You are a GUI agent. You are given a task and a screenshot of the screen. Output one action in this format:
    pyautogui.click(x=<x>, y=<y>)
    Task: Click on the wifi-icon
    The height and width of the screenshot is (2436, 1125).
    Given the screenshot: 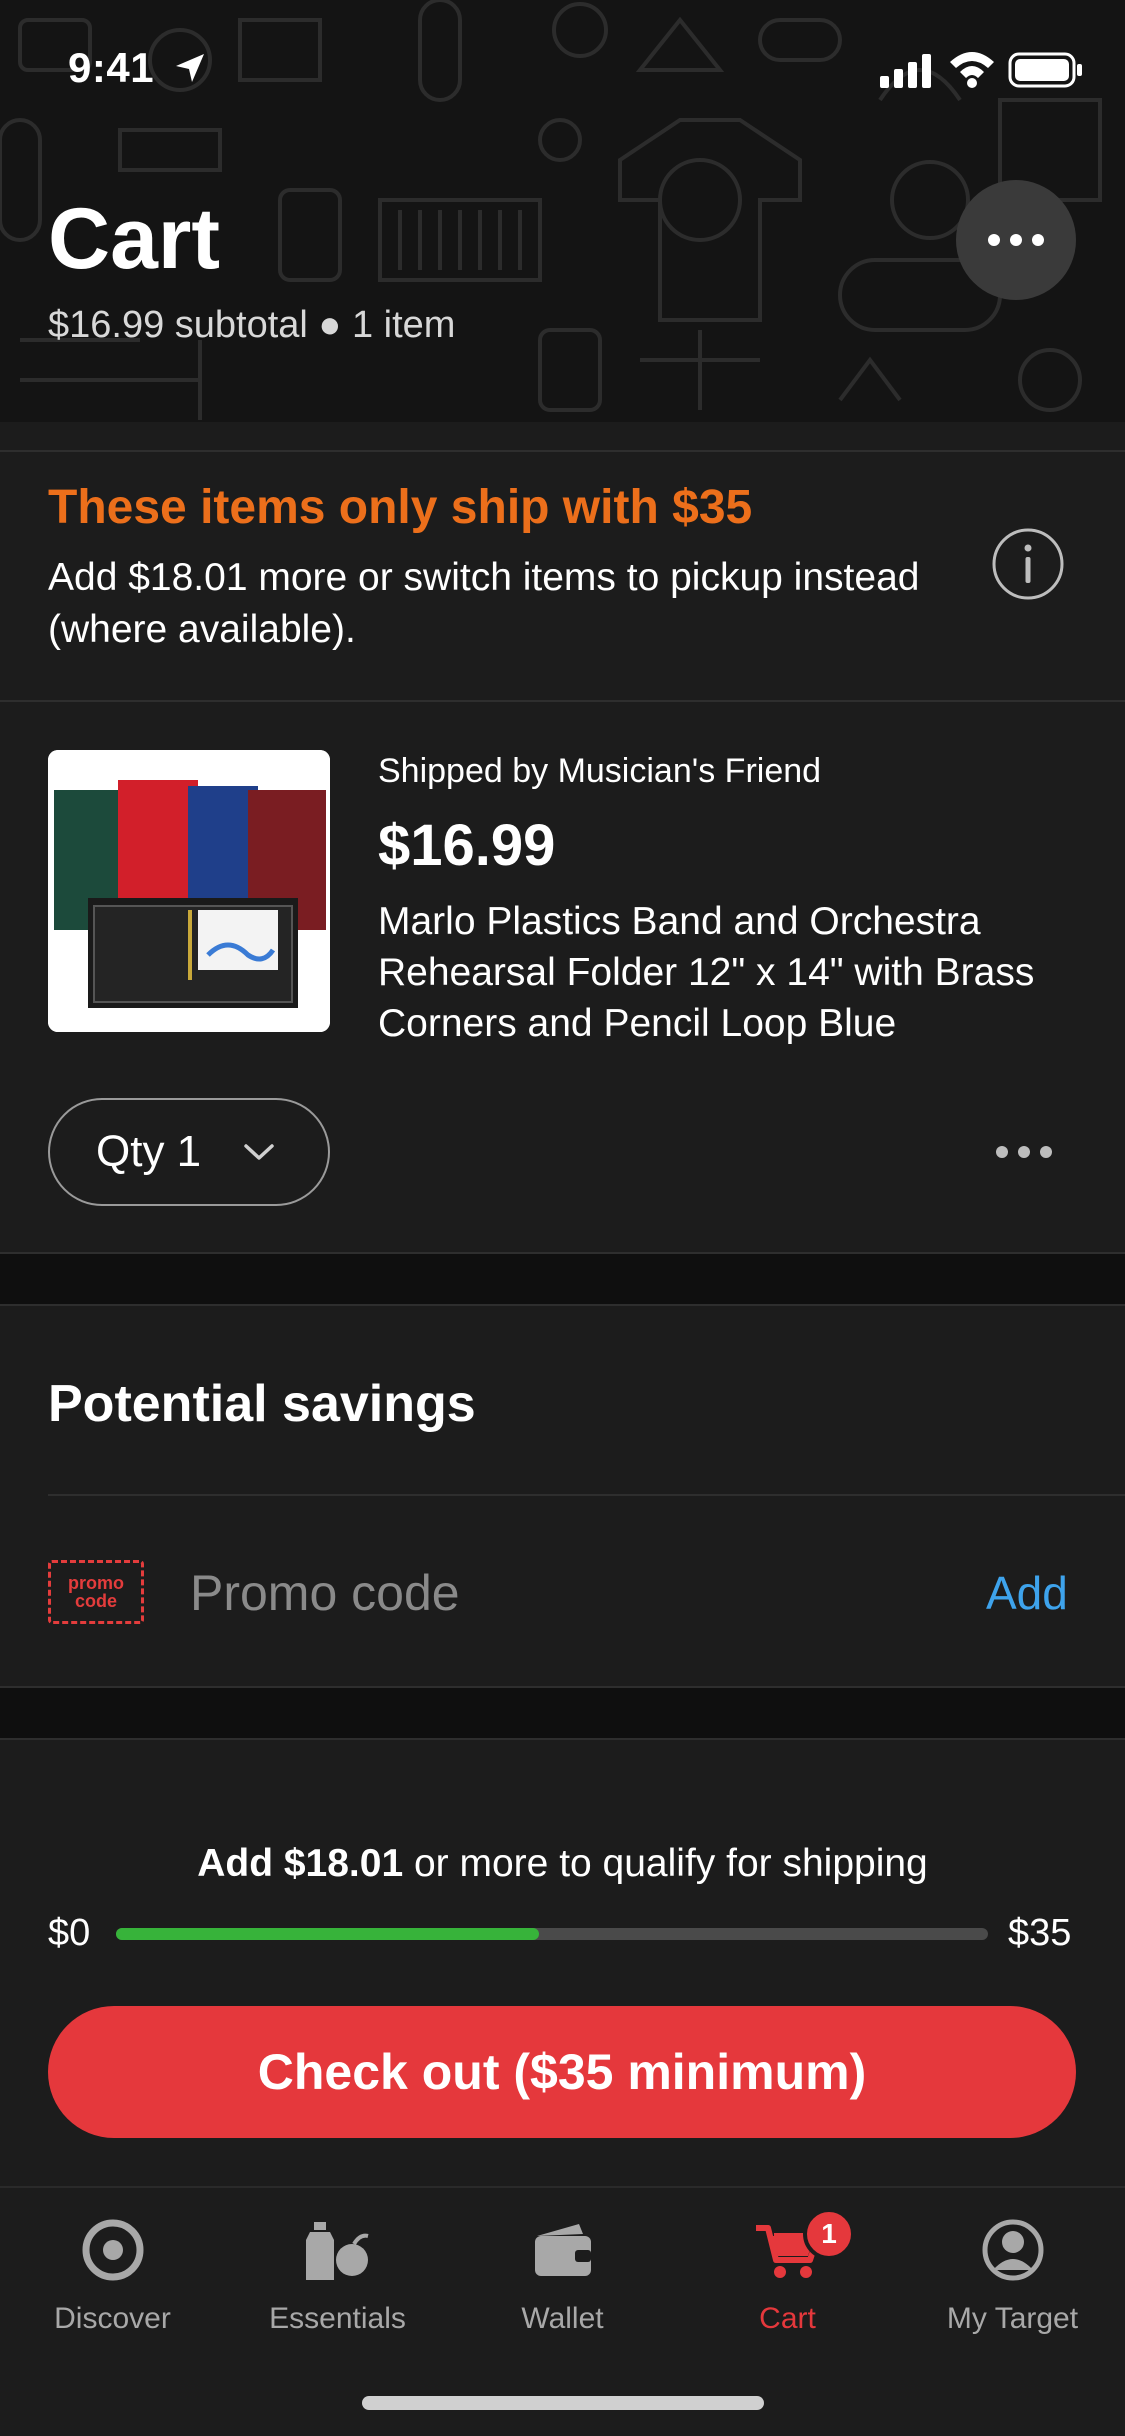 What is the action you would take?
    pyautogui.click(x=972, y=70)
    